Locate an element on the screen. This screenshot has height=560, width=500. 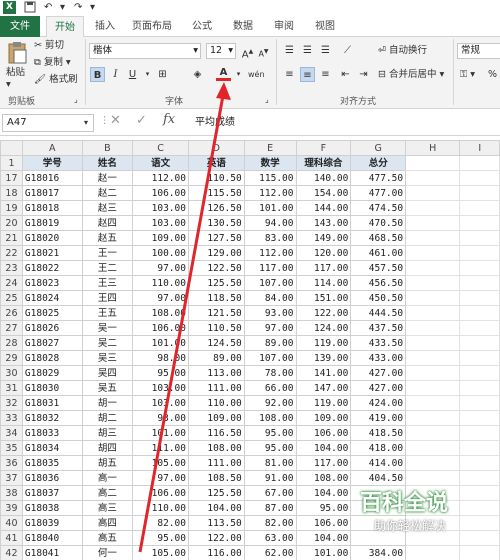
watermark-title: 百科全说 is located at coordinates (404, 503).